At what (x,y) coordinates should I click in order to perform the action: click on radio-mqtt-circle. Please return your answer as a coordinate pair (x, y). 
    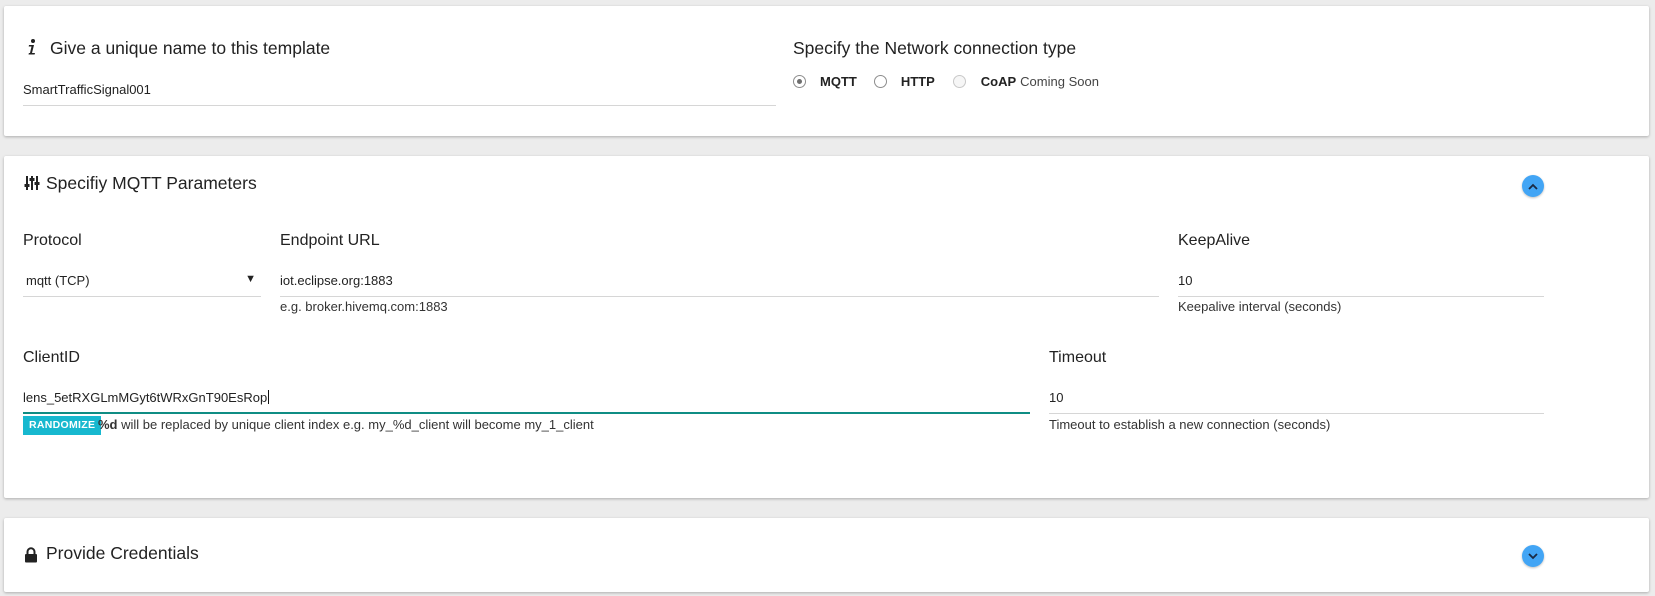
    Looking at the image, I should click on (799, 81).